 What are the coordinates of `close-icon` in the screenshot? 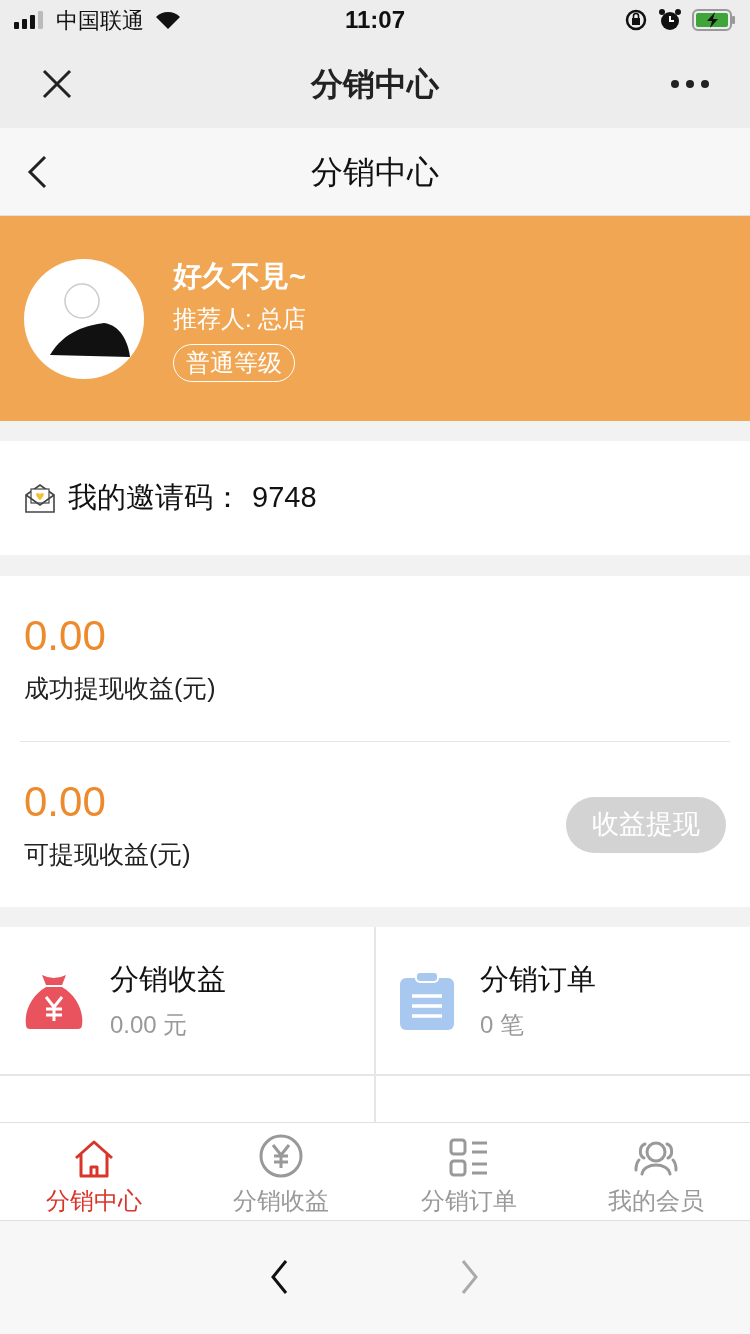 It's located at (57, 84).